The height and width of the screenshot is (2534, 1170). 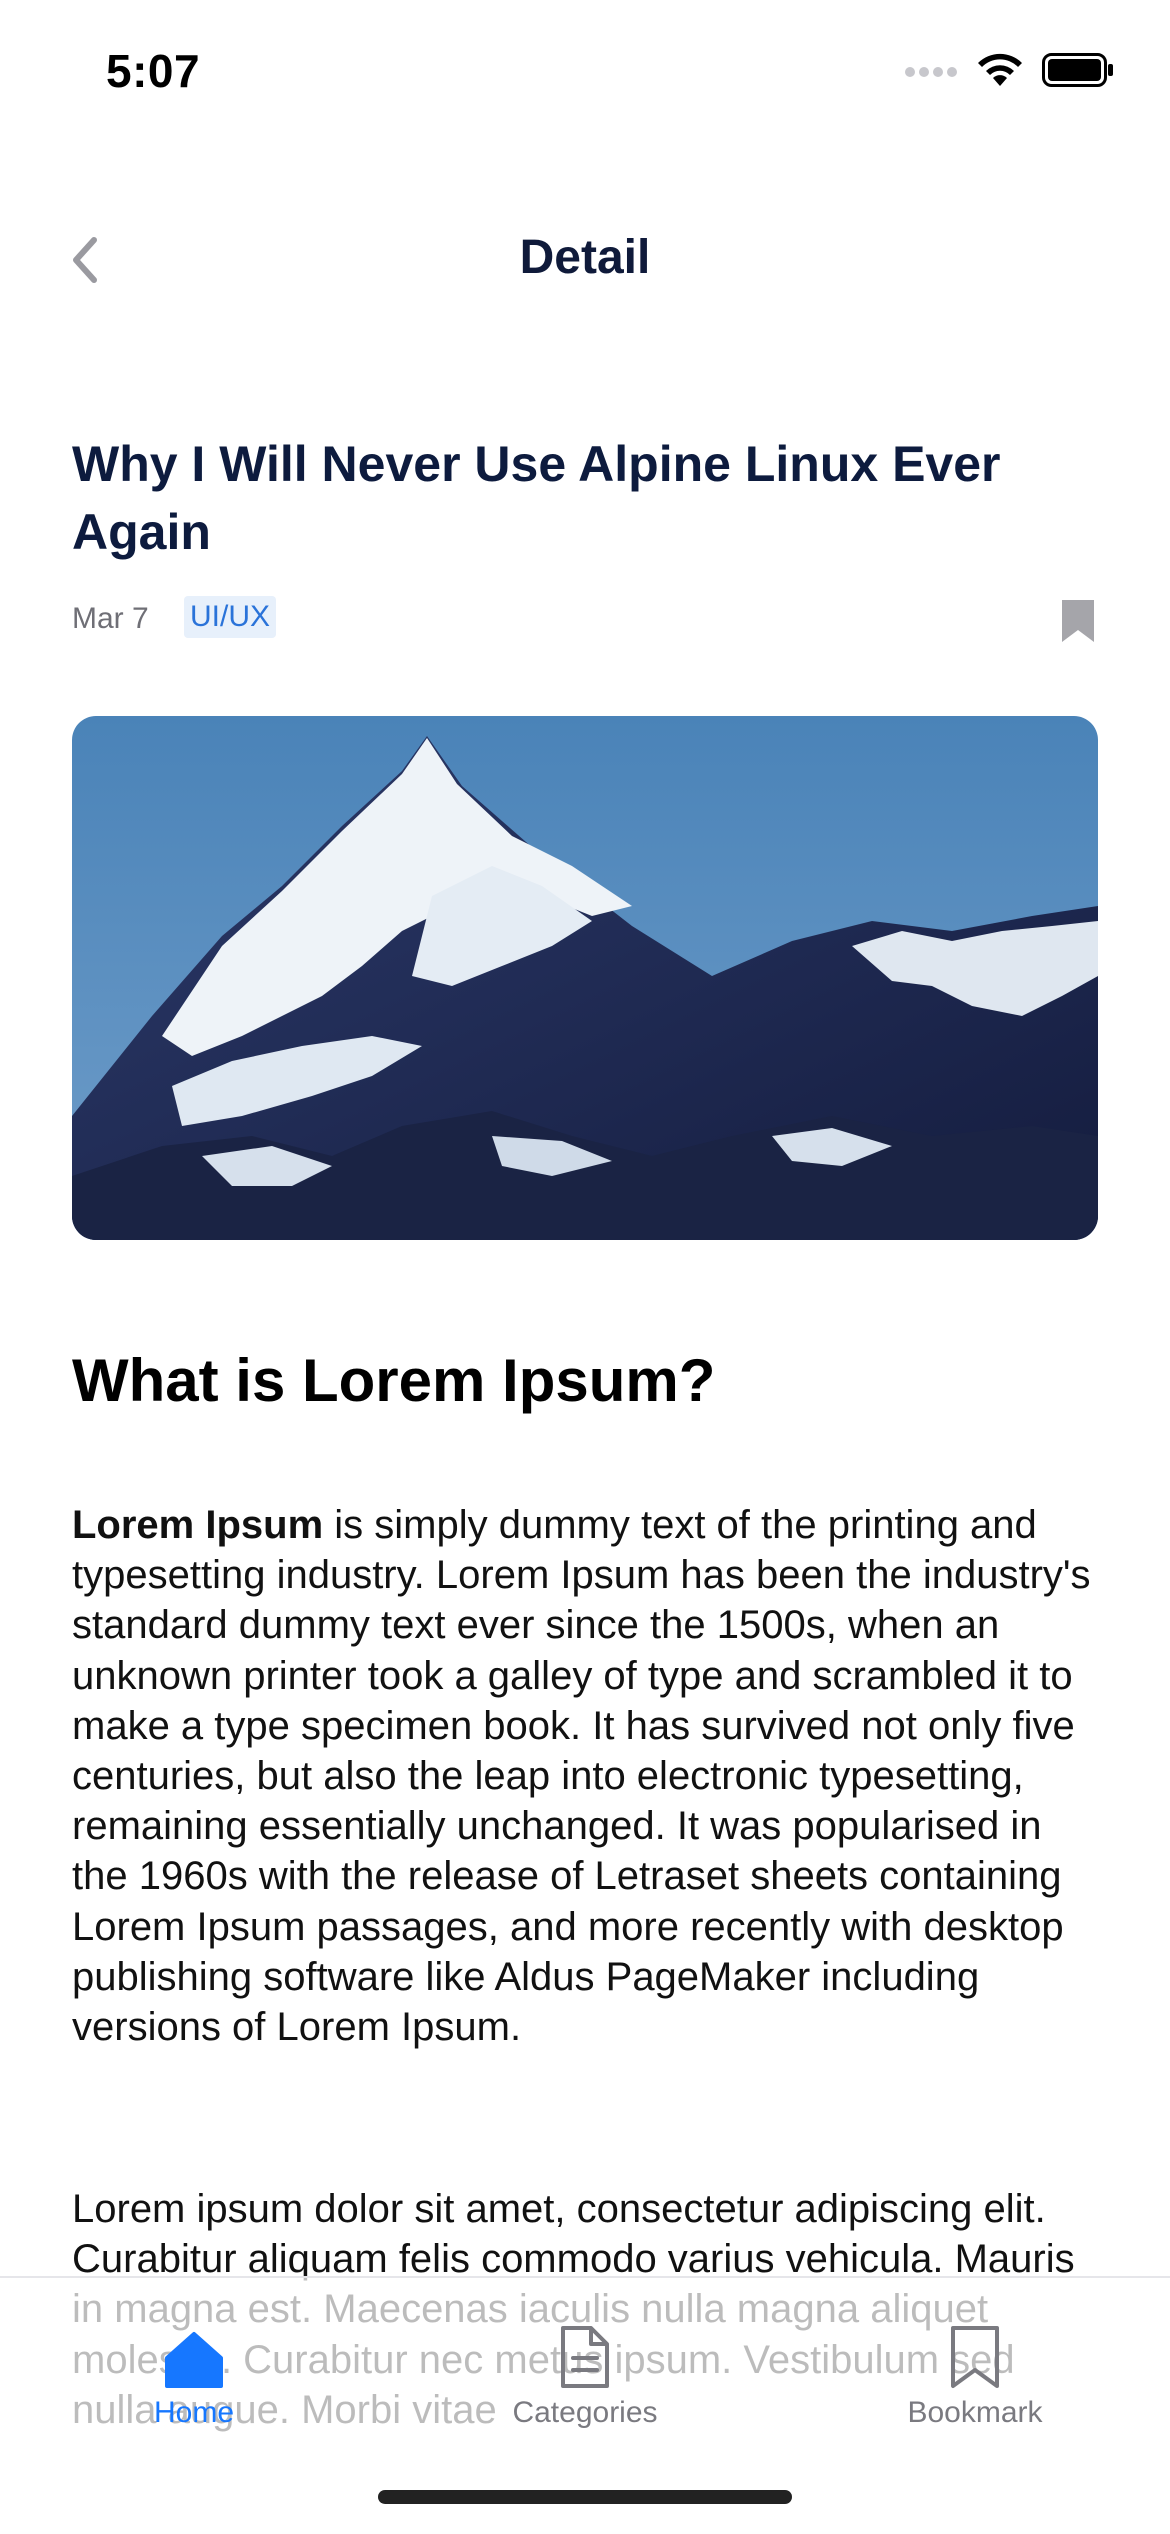 I want to click on bookmark-button, so click(x=1078, y=623).